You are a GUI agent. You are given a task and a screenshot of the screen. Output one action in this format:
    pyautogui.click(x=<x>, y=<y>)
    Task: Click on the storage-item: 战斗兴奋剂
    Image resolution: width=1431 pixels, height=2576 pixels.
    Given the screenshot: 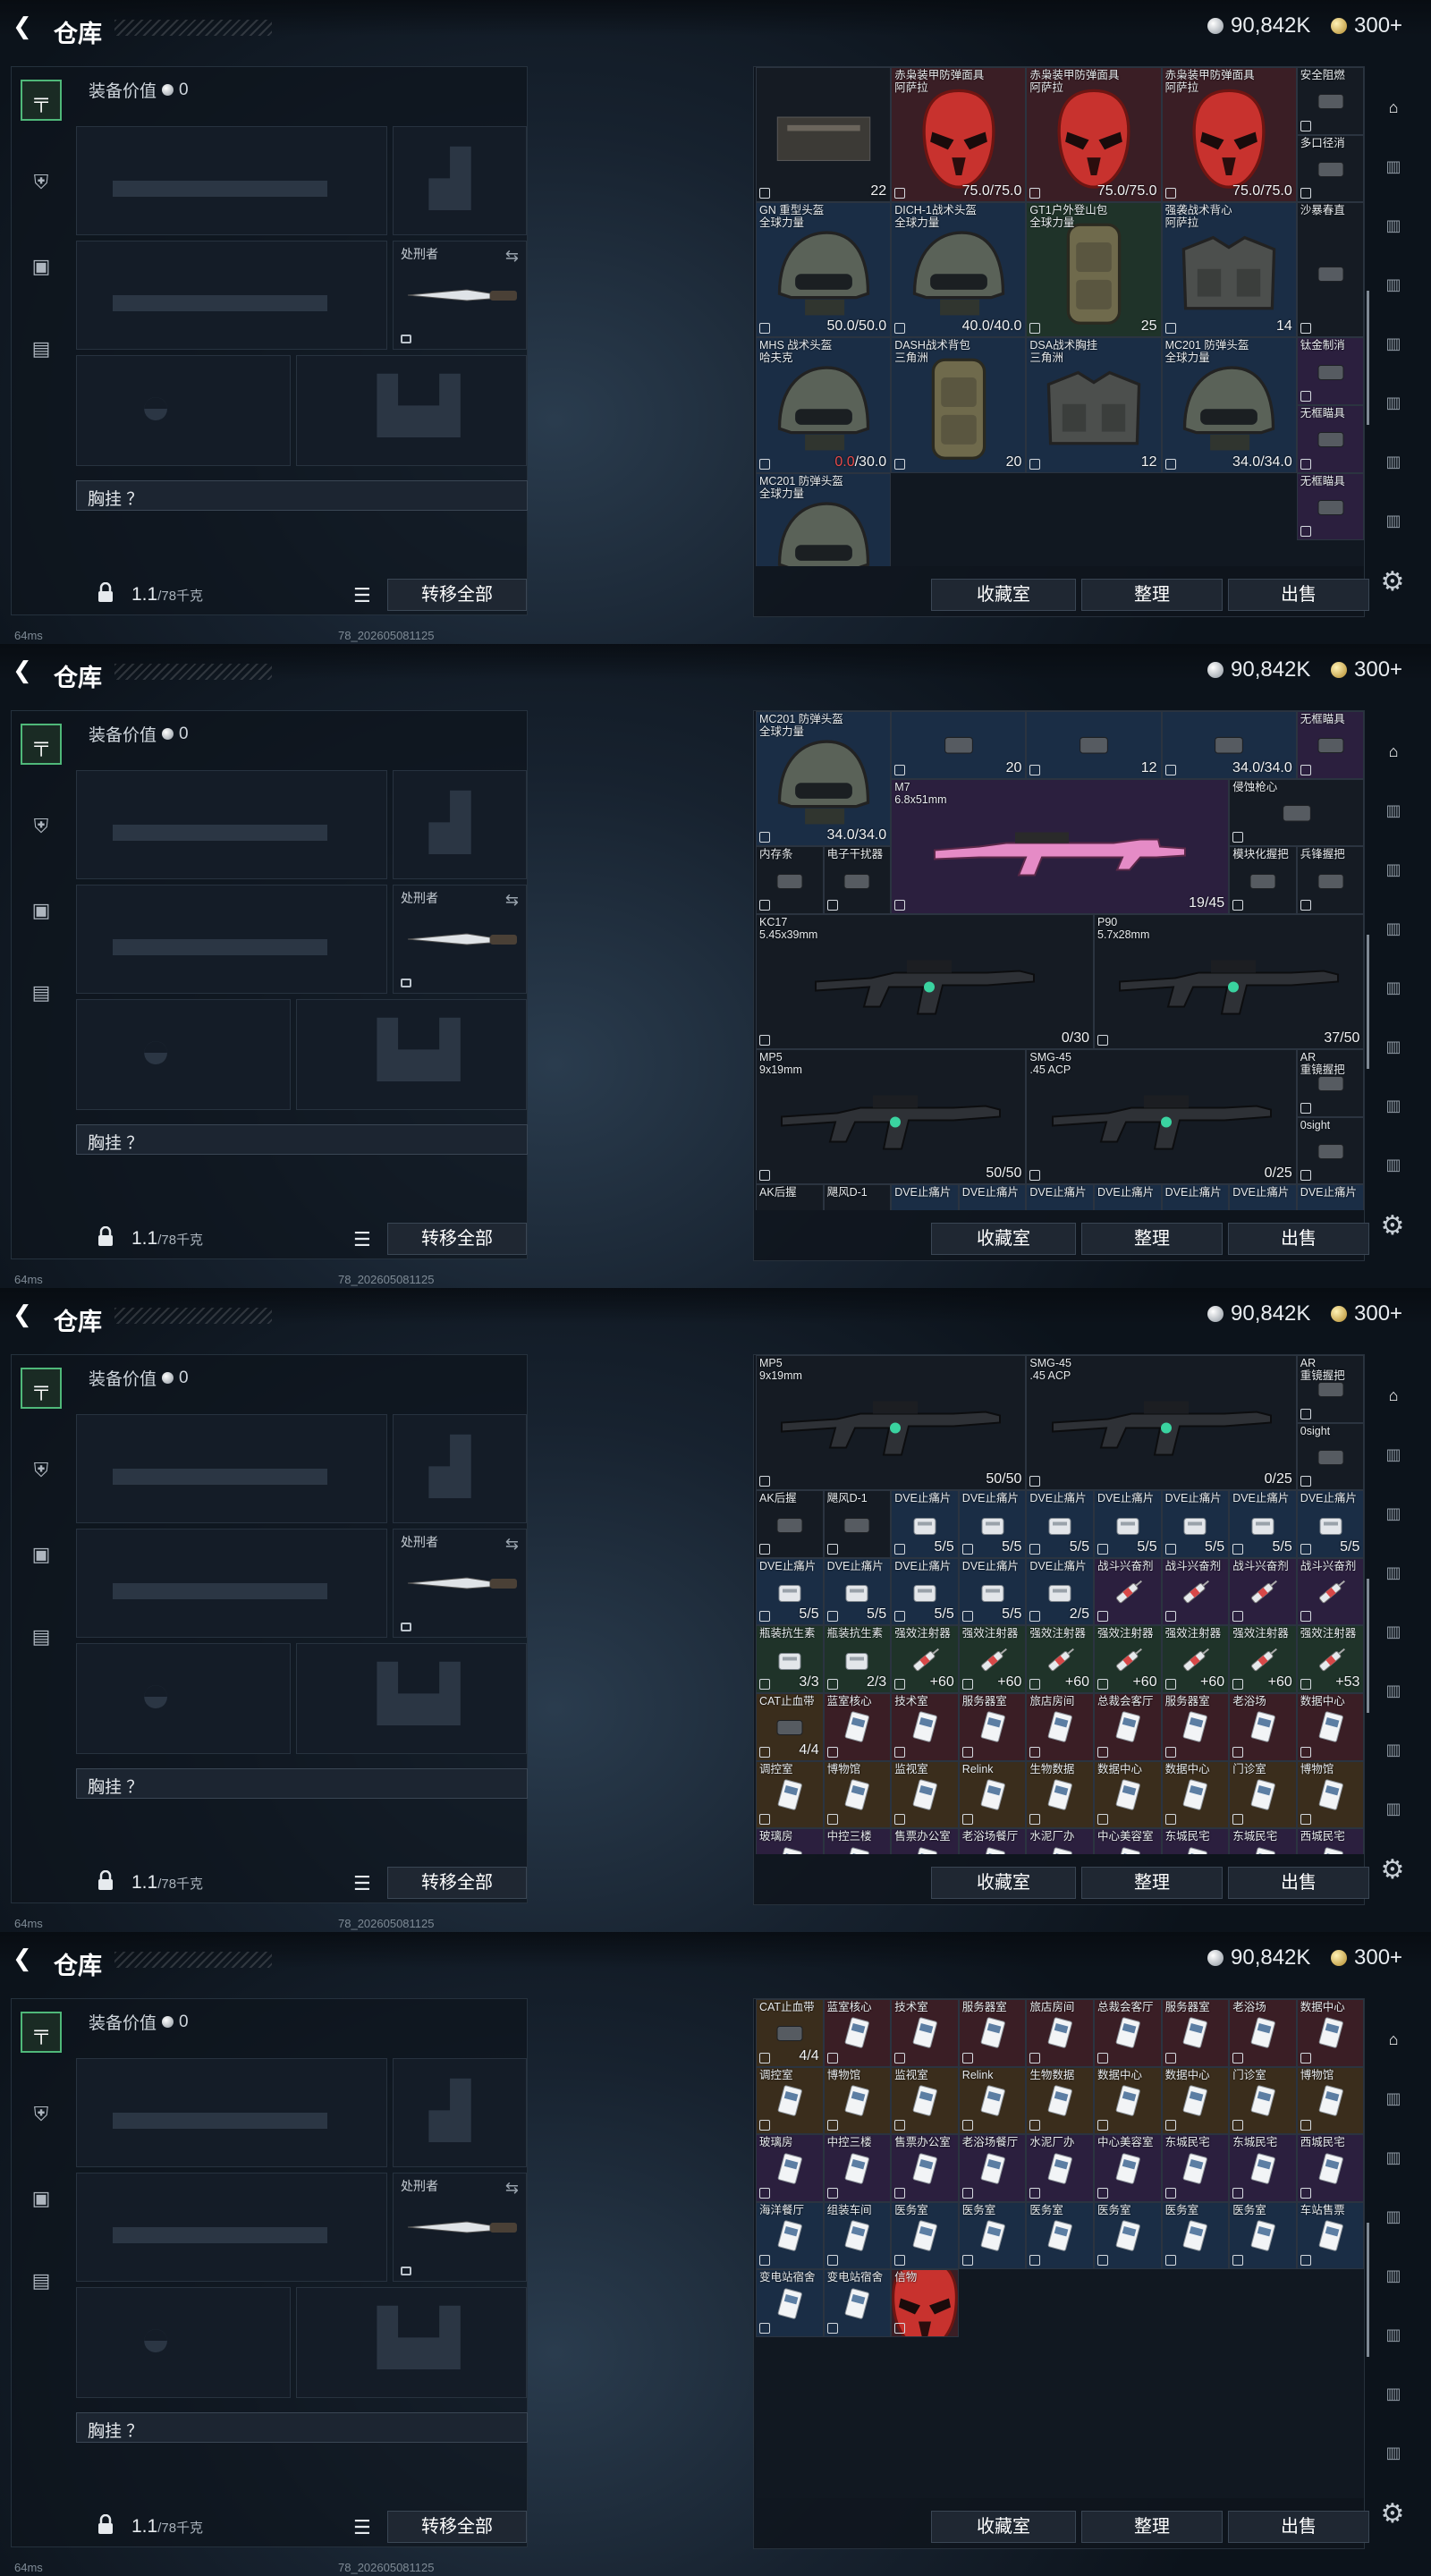 What is the action you would take?
    pyautogui.click(x=1128, y=1591)
    